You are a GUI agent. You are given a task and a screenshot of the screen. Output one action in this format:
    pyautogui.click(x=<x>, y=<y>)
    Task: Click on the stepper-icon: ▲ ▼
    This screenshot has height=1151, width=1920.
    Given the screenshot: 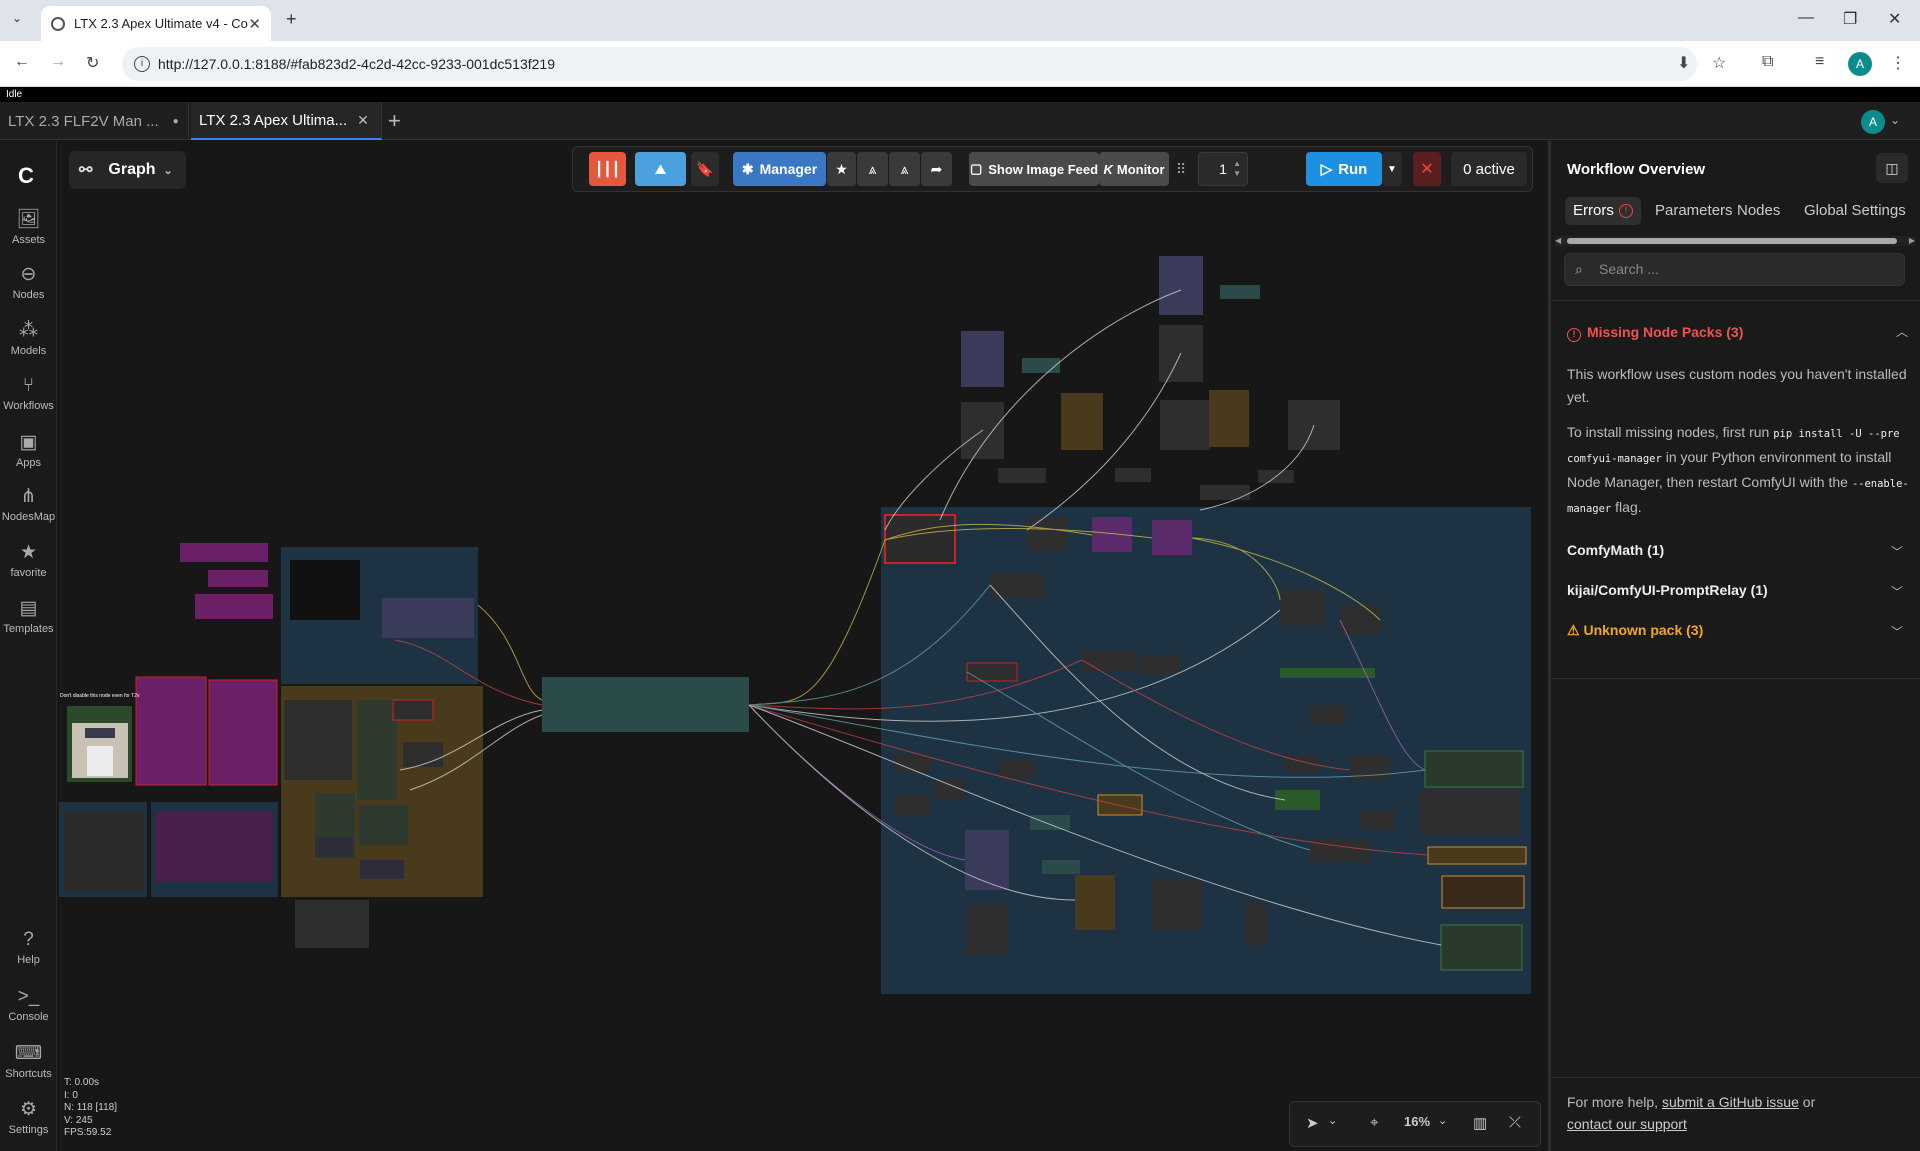 What is the action you would take?
    pyautogui.click(x=1237, y=169)
    